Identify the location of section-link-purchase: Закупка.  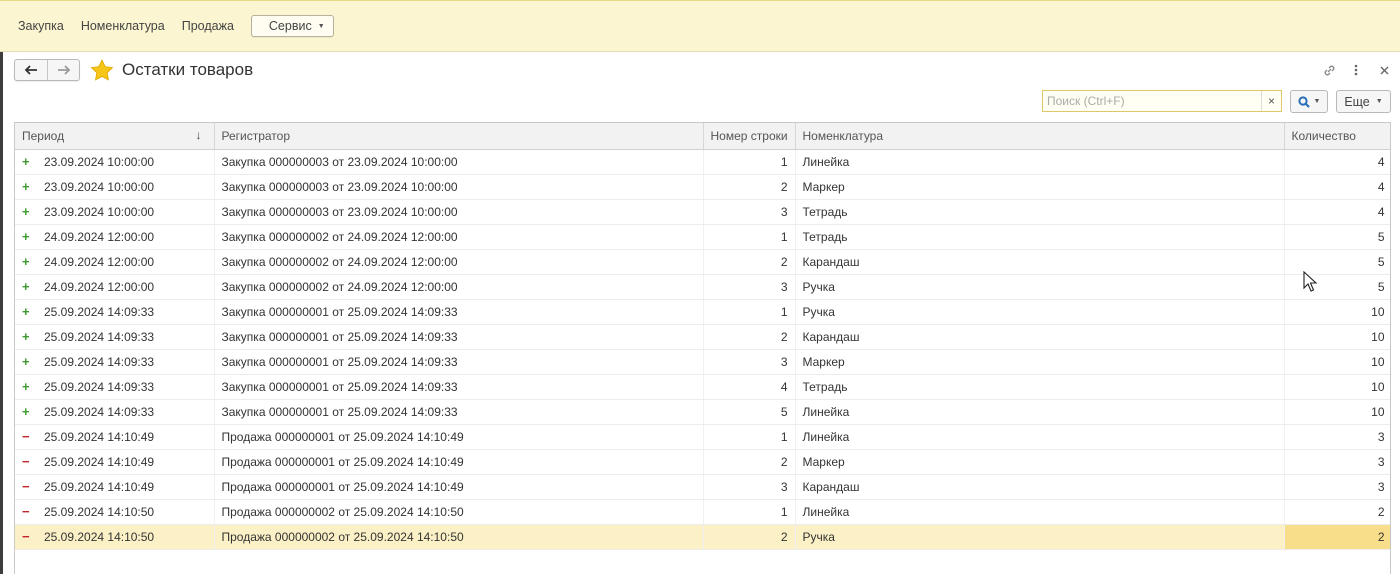
(41, 26).